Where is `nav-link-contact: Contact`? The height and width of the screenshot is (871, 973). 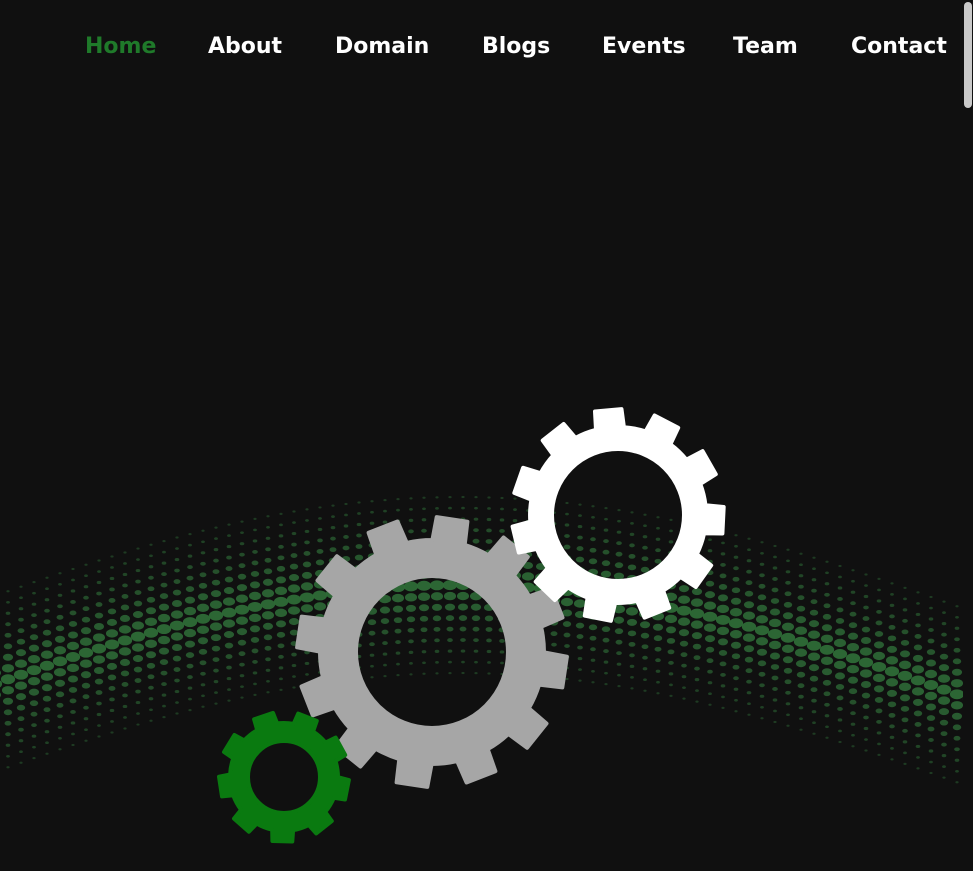
nav-link-contact: Contact is located at coordinates (899, 47).